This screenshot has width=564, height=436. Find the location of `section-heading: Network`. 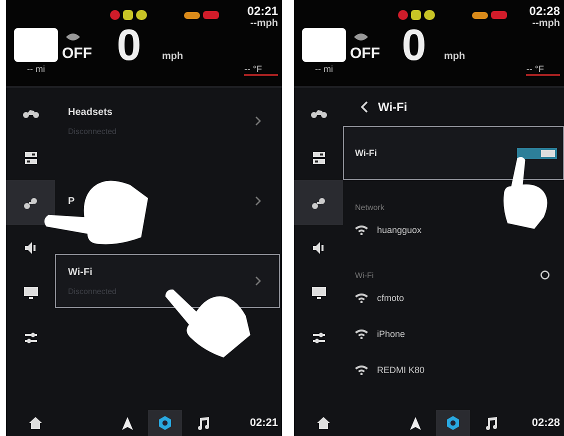

section-heading: Network is located at coordinates (369, 207).